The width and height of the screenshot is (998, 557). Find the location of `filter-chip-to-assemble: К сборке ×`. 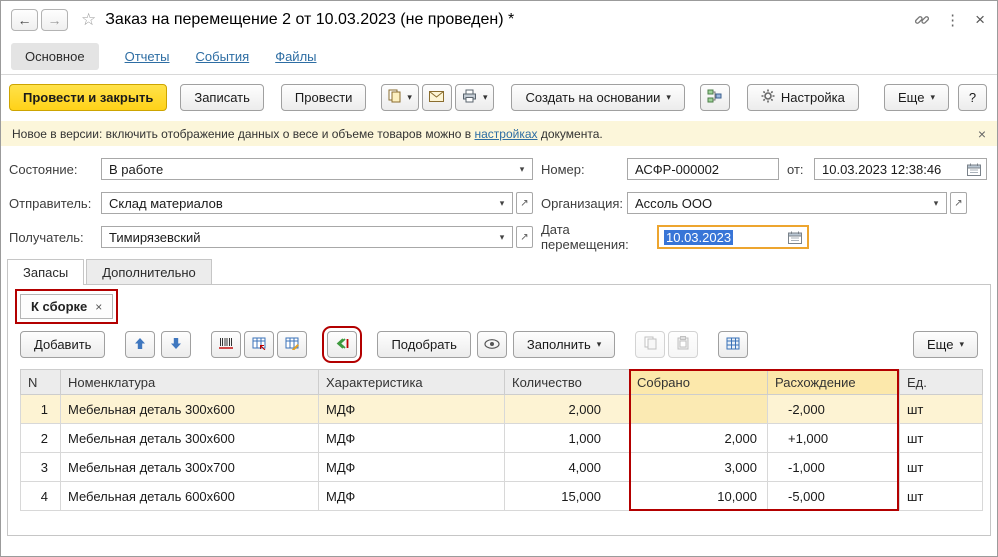

filter-chip-to-assemble: К сборке × is located at coordinates (66, 306).